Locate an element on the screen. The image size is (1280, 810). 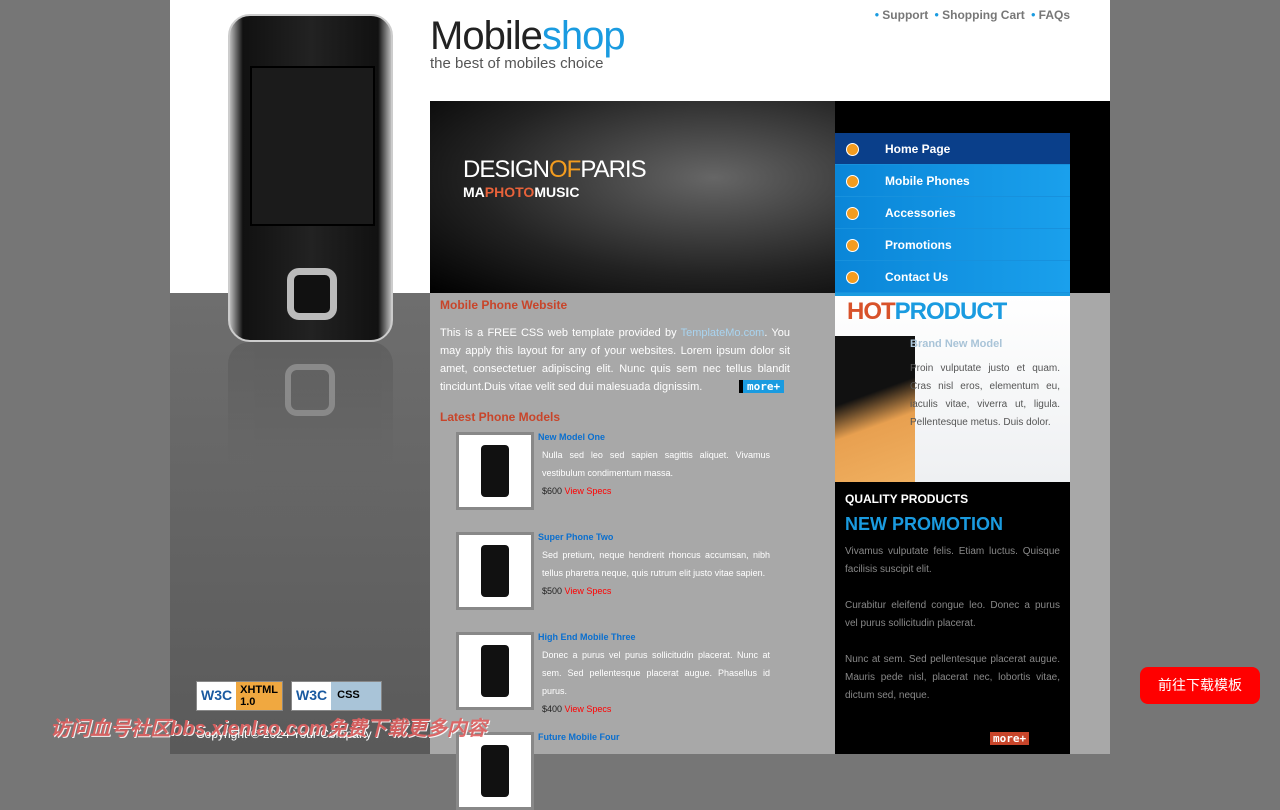
menu-item-promotions: Promotions is located at coordinates (952, 245).